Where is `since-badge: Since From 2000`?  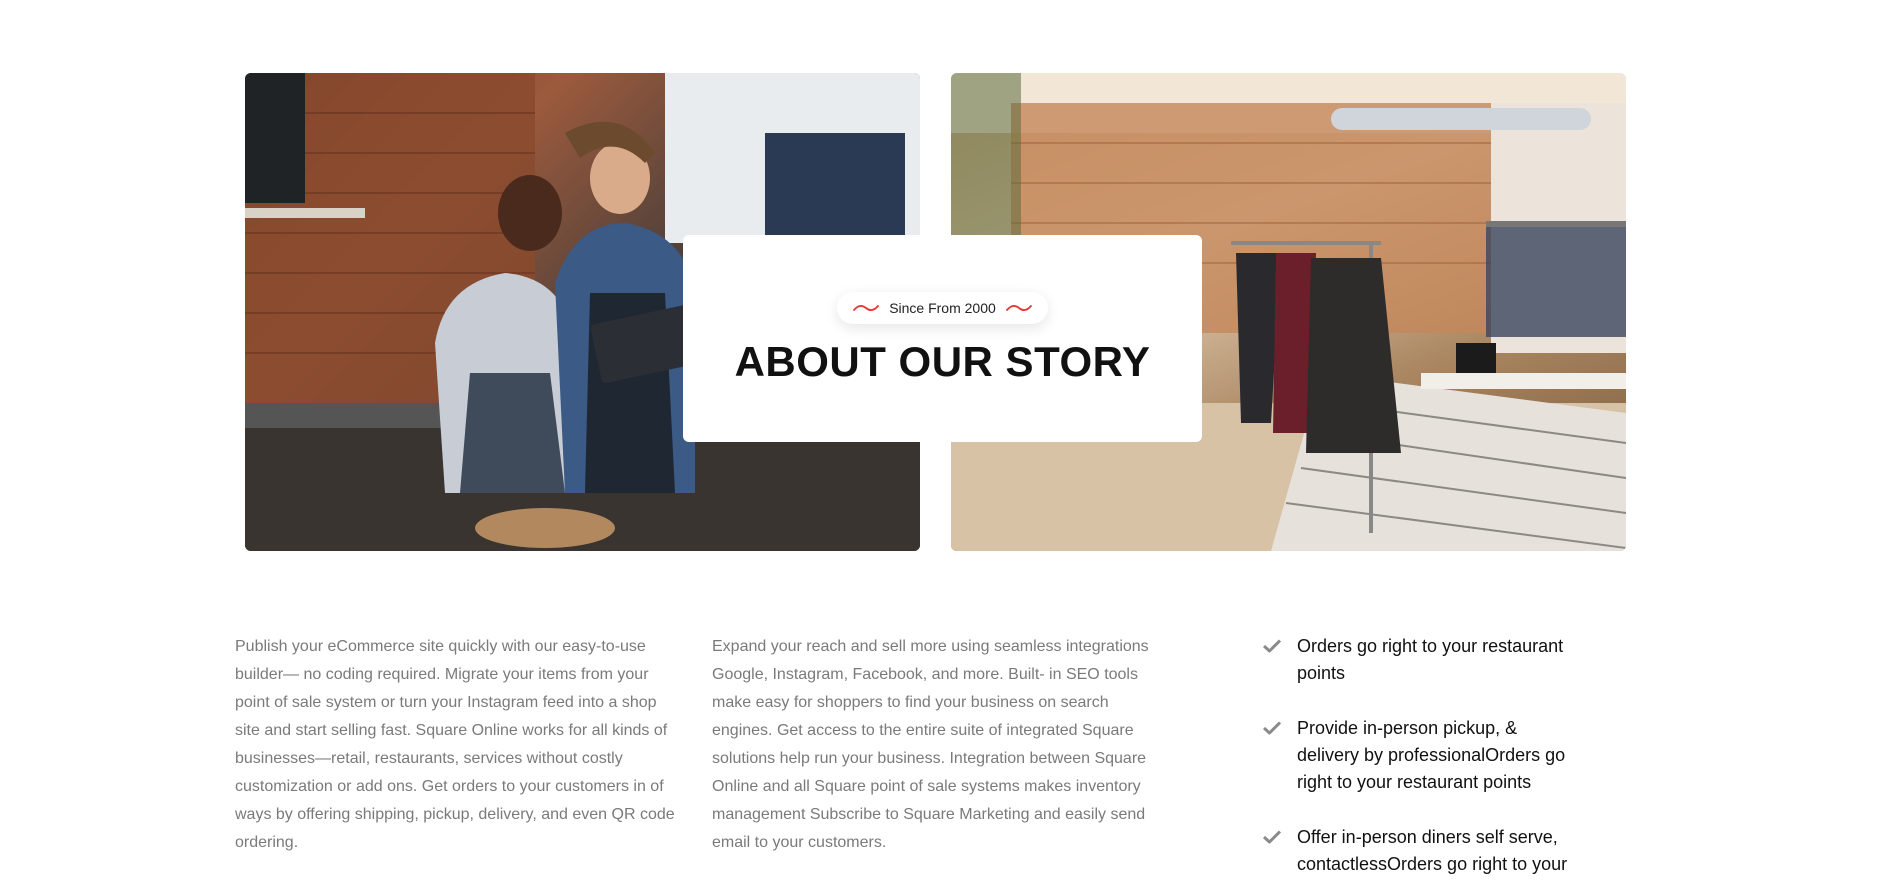 since-badge: Since From 2000 is located at coordinates (942, 307).